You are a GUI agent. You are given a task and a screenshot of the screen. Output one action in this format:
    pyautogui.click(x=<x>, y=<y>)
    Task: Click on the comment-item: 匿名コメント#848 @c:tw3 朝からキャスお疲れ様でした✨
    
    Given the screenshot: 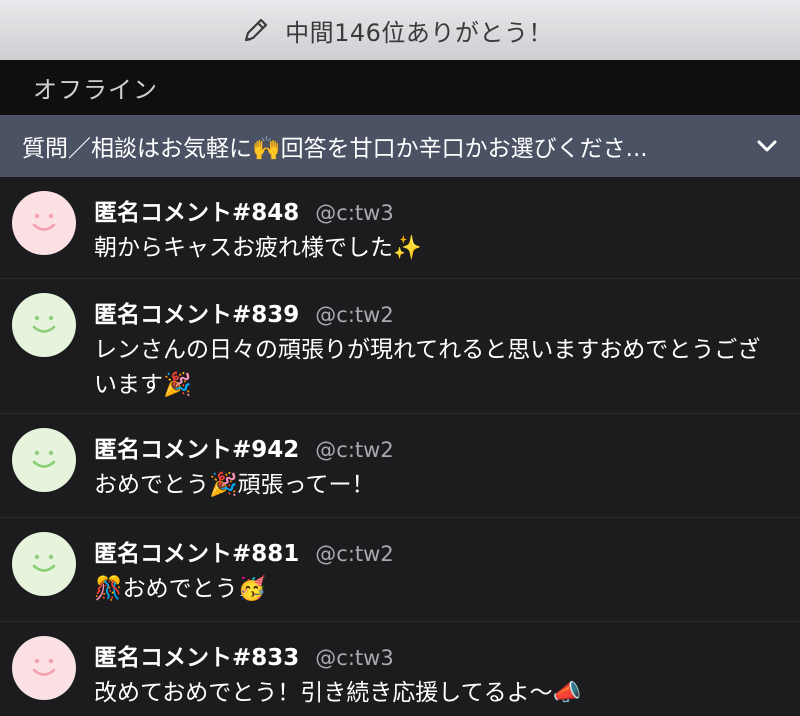 What is the action you would take?
    pyautogui.click(x=400, y=228)
    